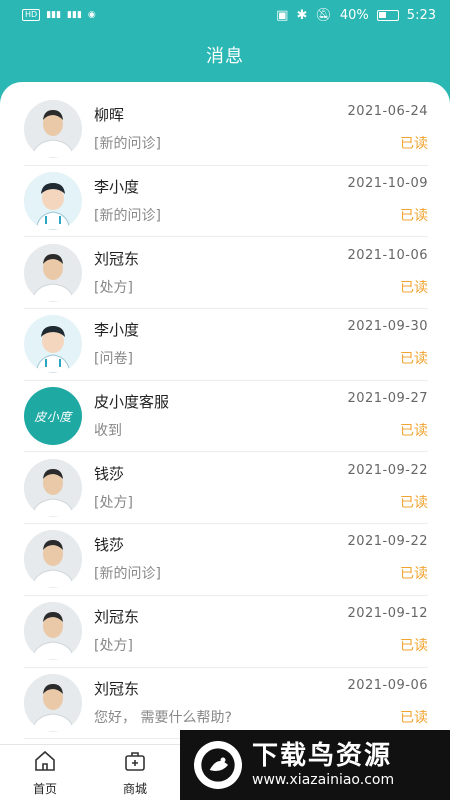  I want to click on message-body: 皮小度客服 2021-09-27 收到 已读, so click(261, 416).